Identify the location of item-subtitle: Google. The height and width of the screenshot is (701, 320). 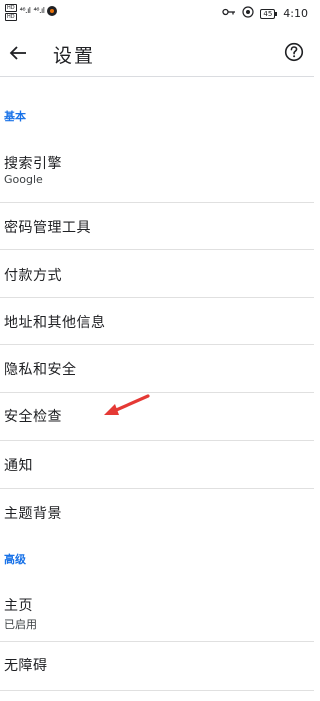
(23, 179).